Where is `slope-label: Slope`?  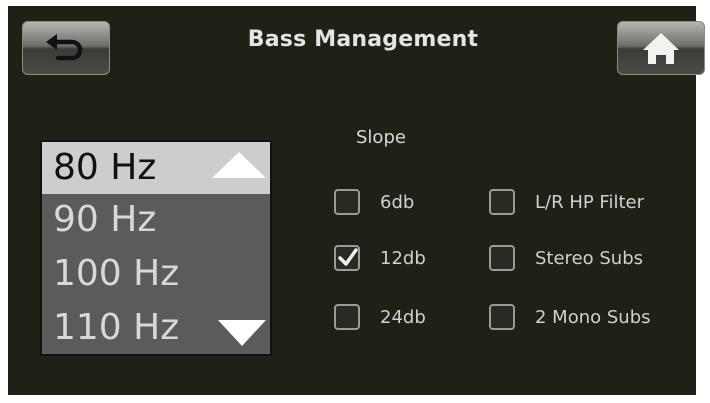
slope-label: Slope is located at coordinates (381, 137).